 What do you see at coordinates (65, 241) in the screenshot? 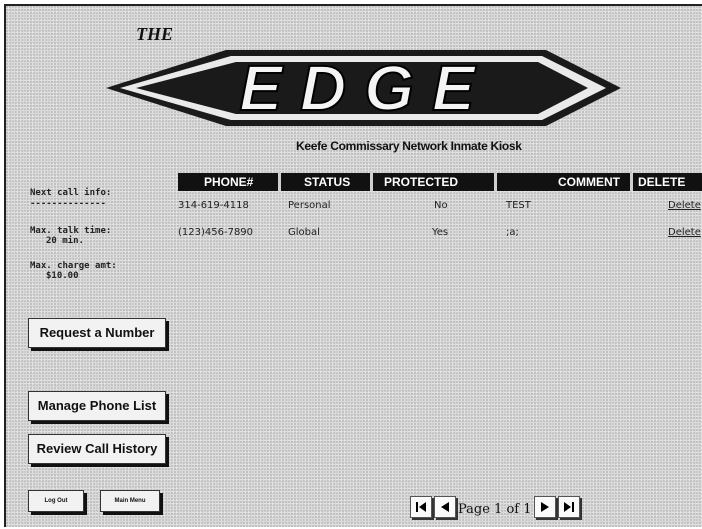
I see `max-talk-value: 20 min.` at bounding box center [65, 241].